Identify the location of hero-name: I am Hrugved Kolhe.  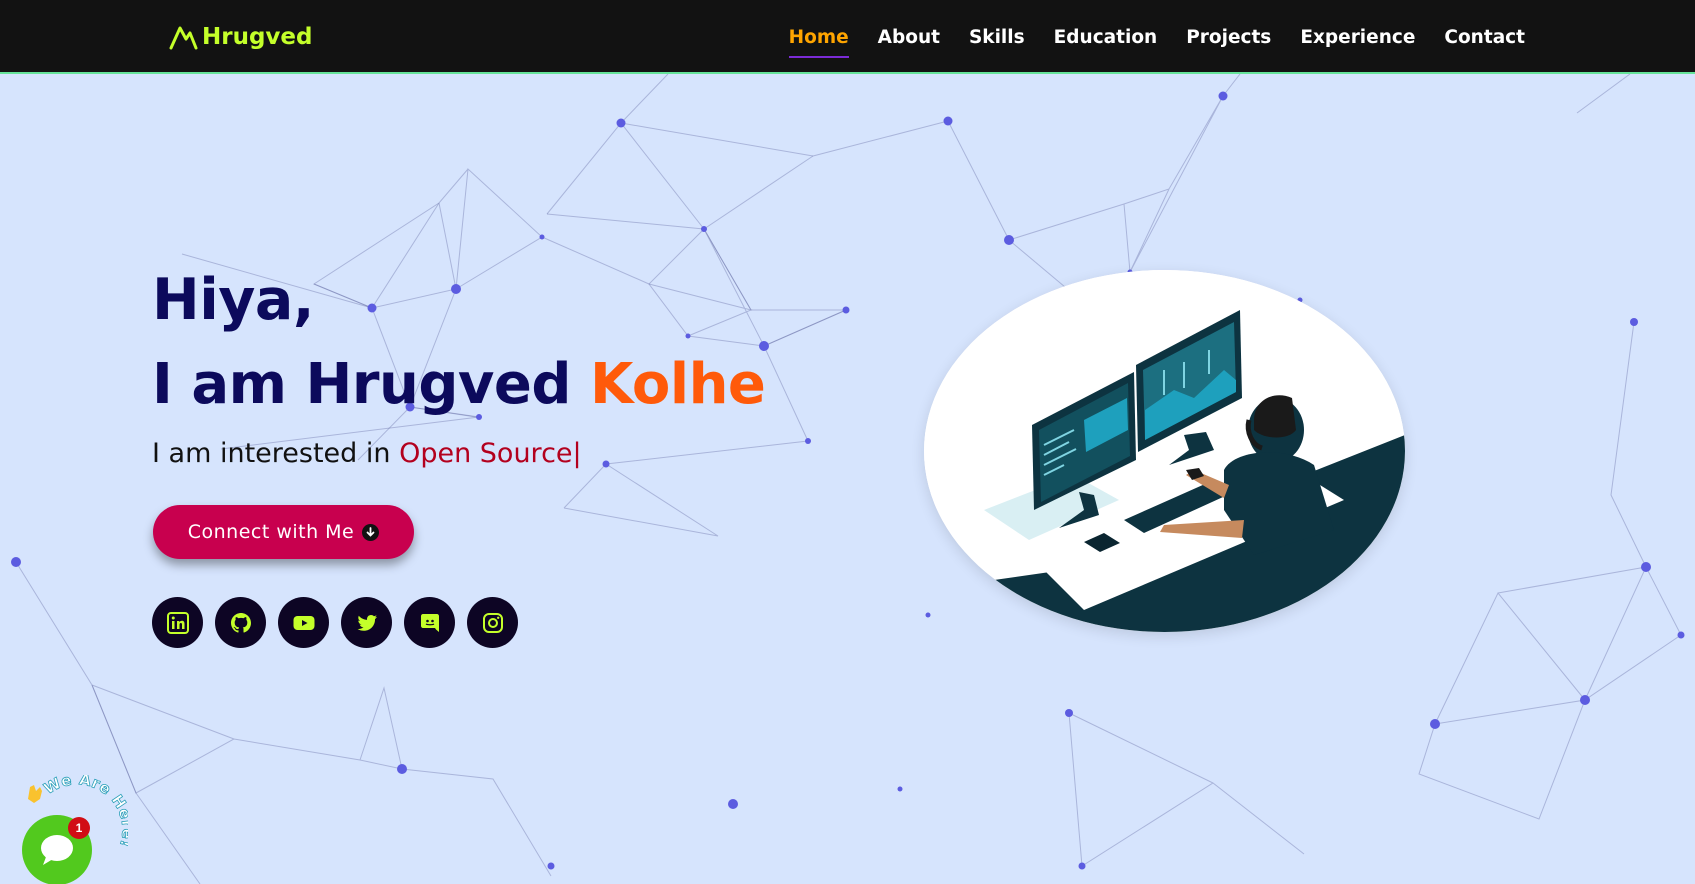
(459, 385).